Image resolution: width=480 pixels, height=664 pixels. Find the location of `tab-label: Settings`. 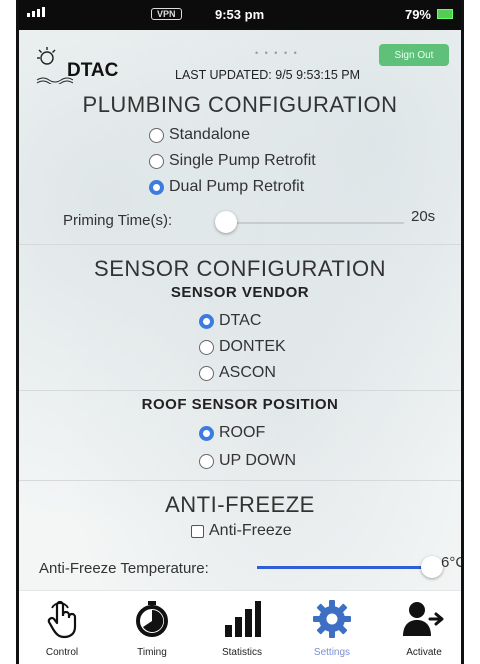

tab-label: Settings is located at coordinates (332, 652).